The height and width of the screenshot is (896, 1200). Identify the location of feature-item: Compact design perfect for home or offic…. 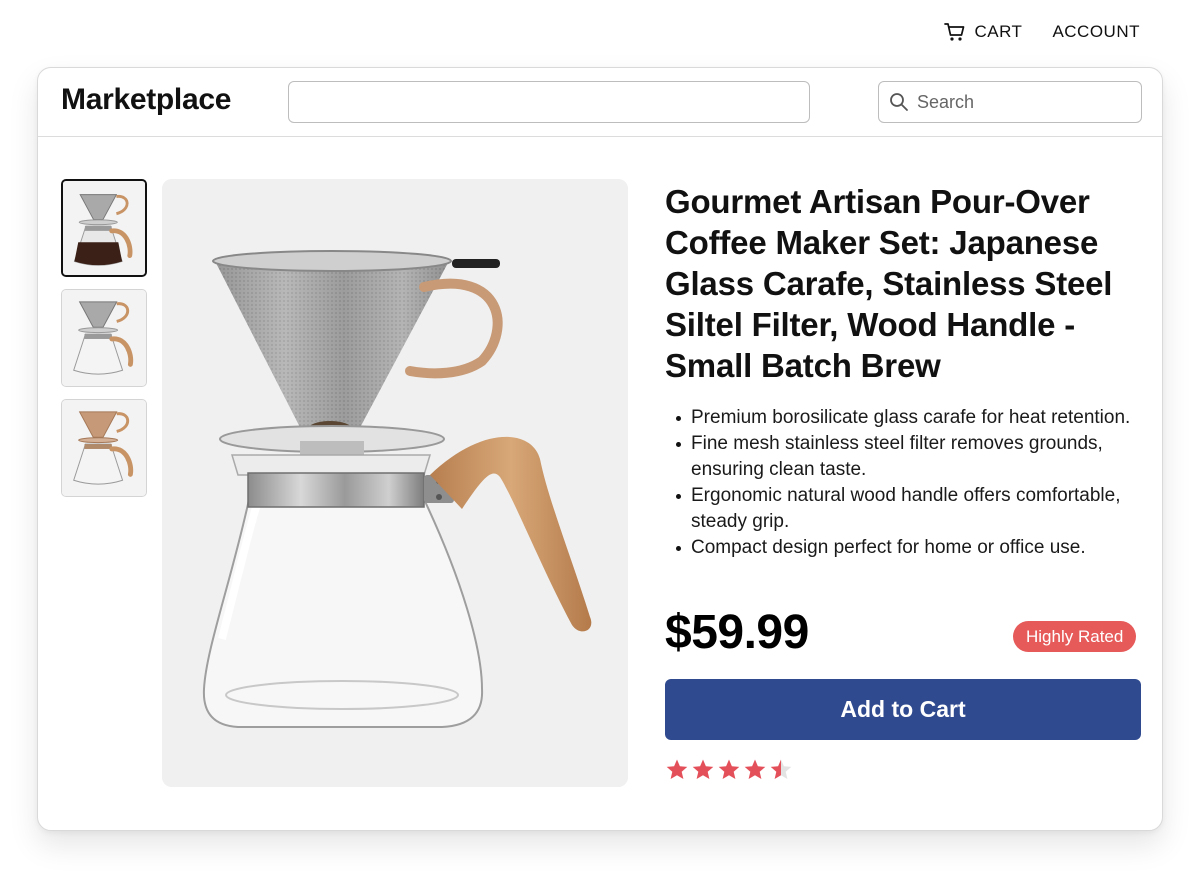
(905, 548).